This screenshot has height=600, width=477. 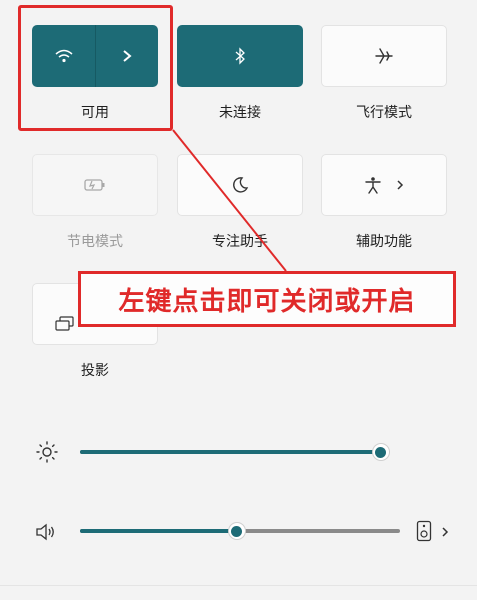 What do you see at coordinates (158, 531) in the screenshot?
I see `volume-slider-fill` at bounding box center [158, 531].